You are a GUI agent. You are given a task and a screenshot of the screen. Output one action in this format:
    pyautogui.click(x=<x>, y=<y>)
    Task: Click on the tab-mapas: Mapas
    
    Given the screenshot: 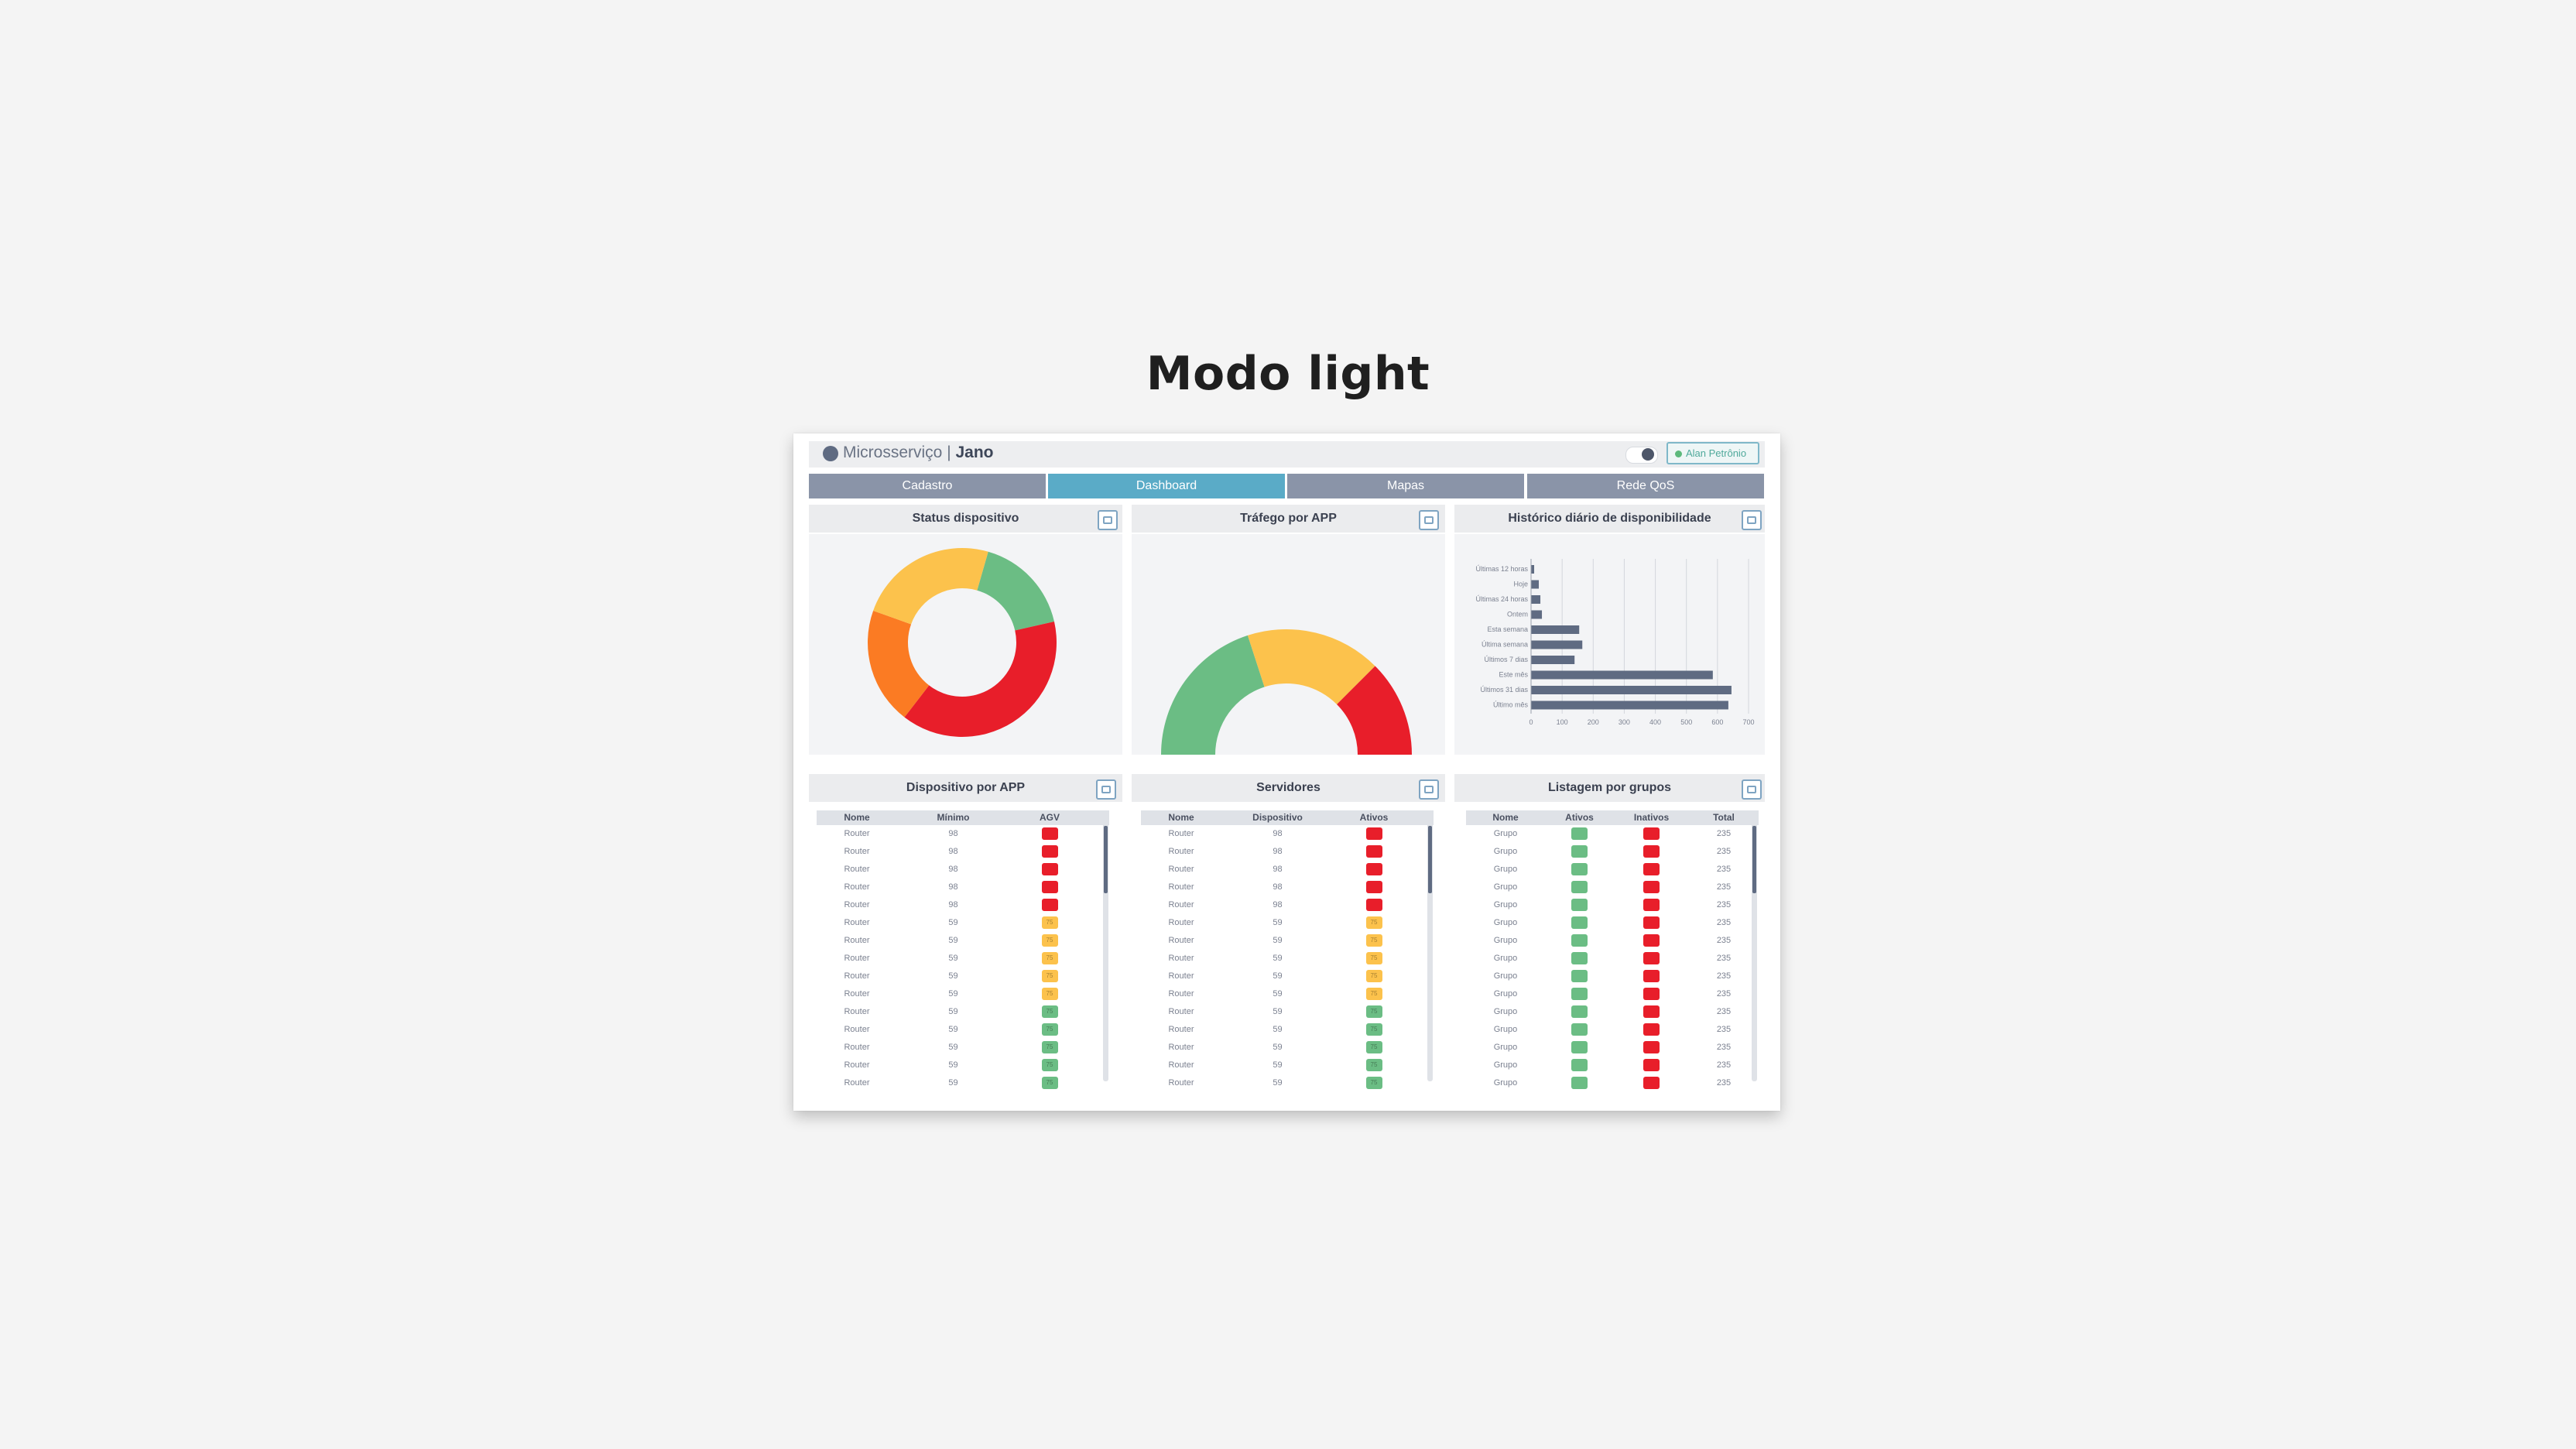 What is the action you would take?
    pyautogui.click(x=1405, y=486)
    